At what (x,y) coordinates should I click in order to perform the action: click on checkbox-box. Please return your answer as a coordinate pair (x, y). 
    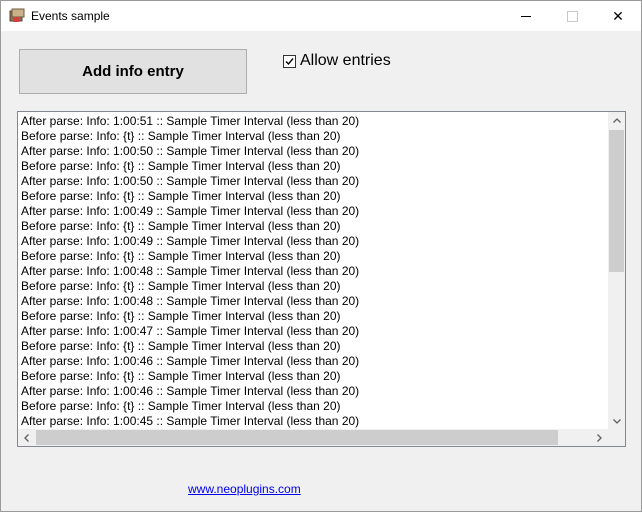
    Looking at the image, I should click on (289, 61).